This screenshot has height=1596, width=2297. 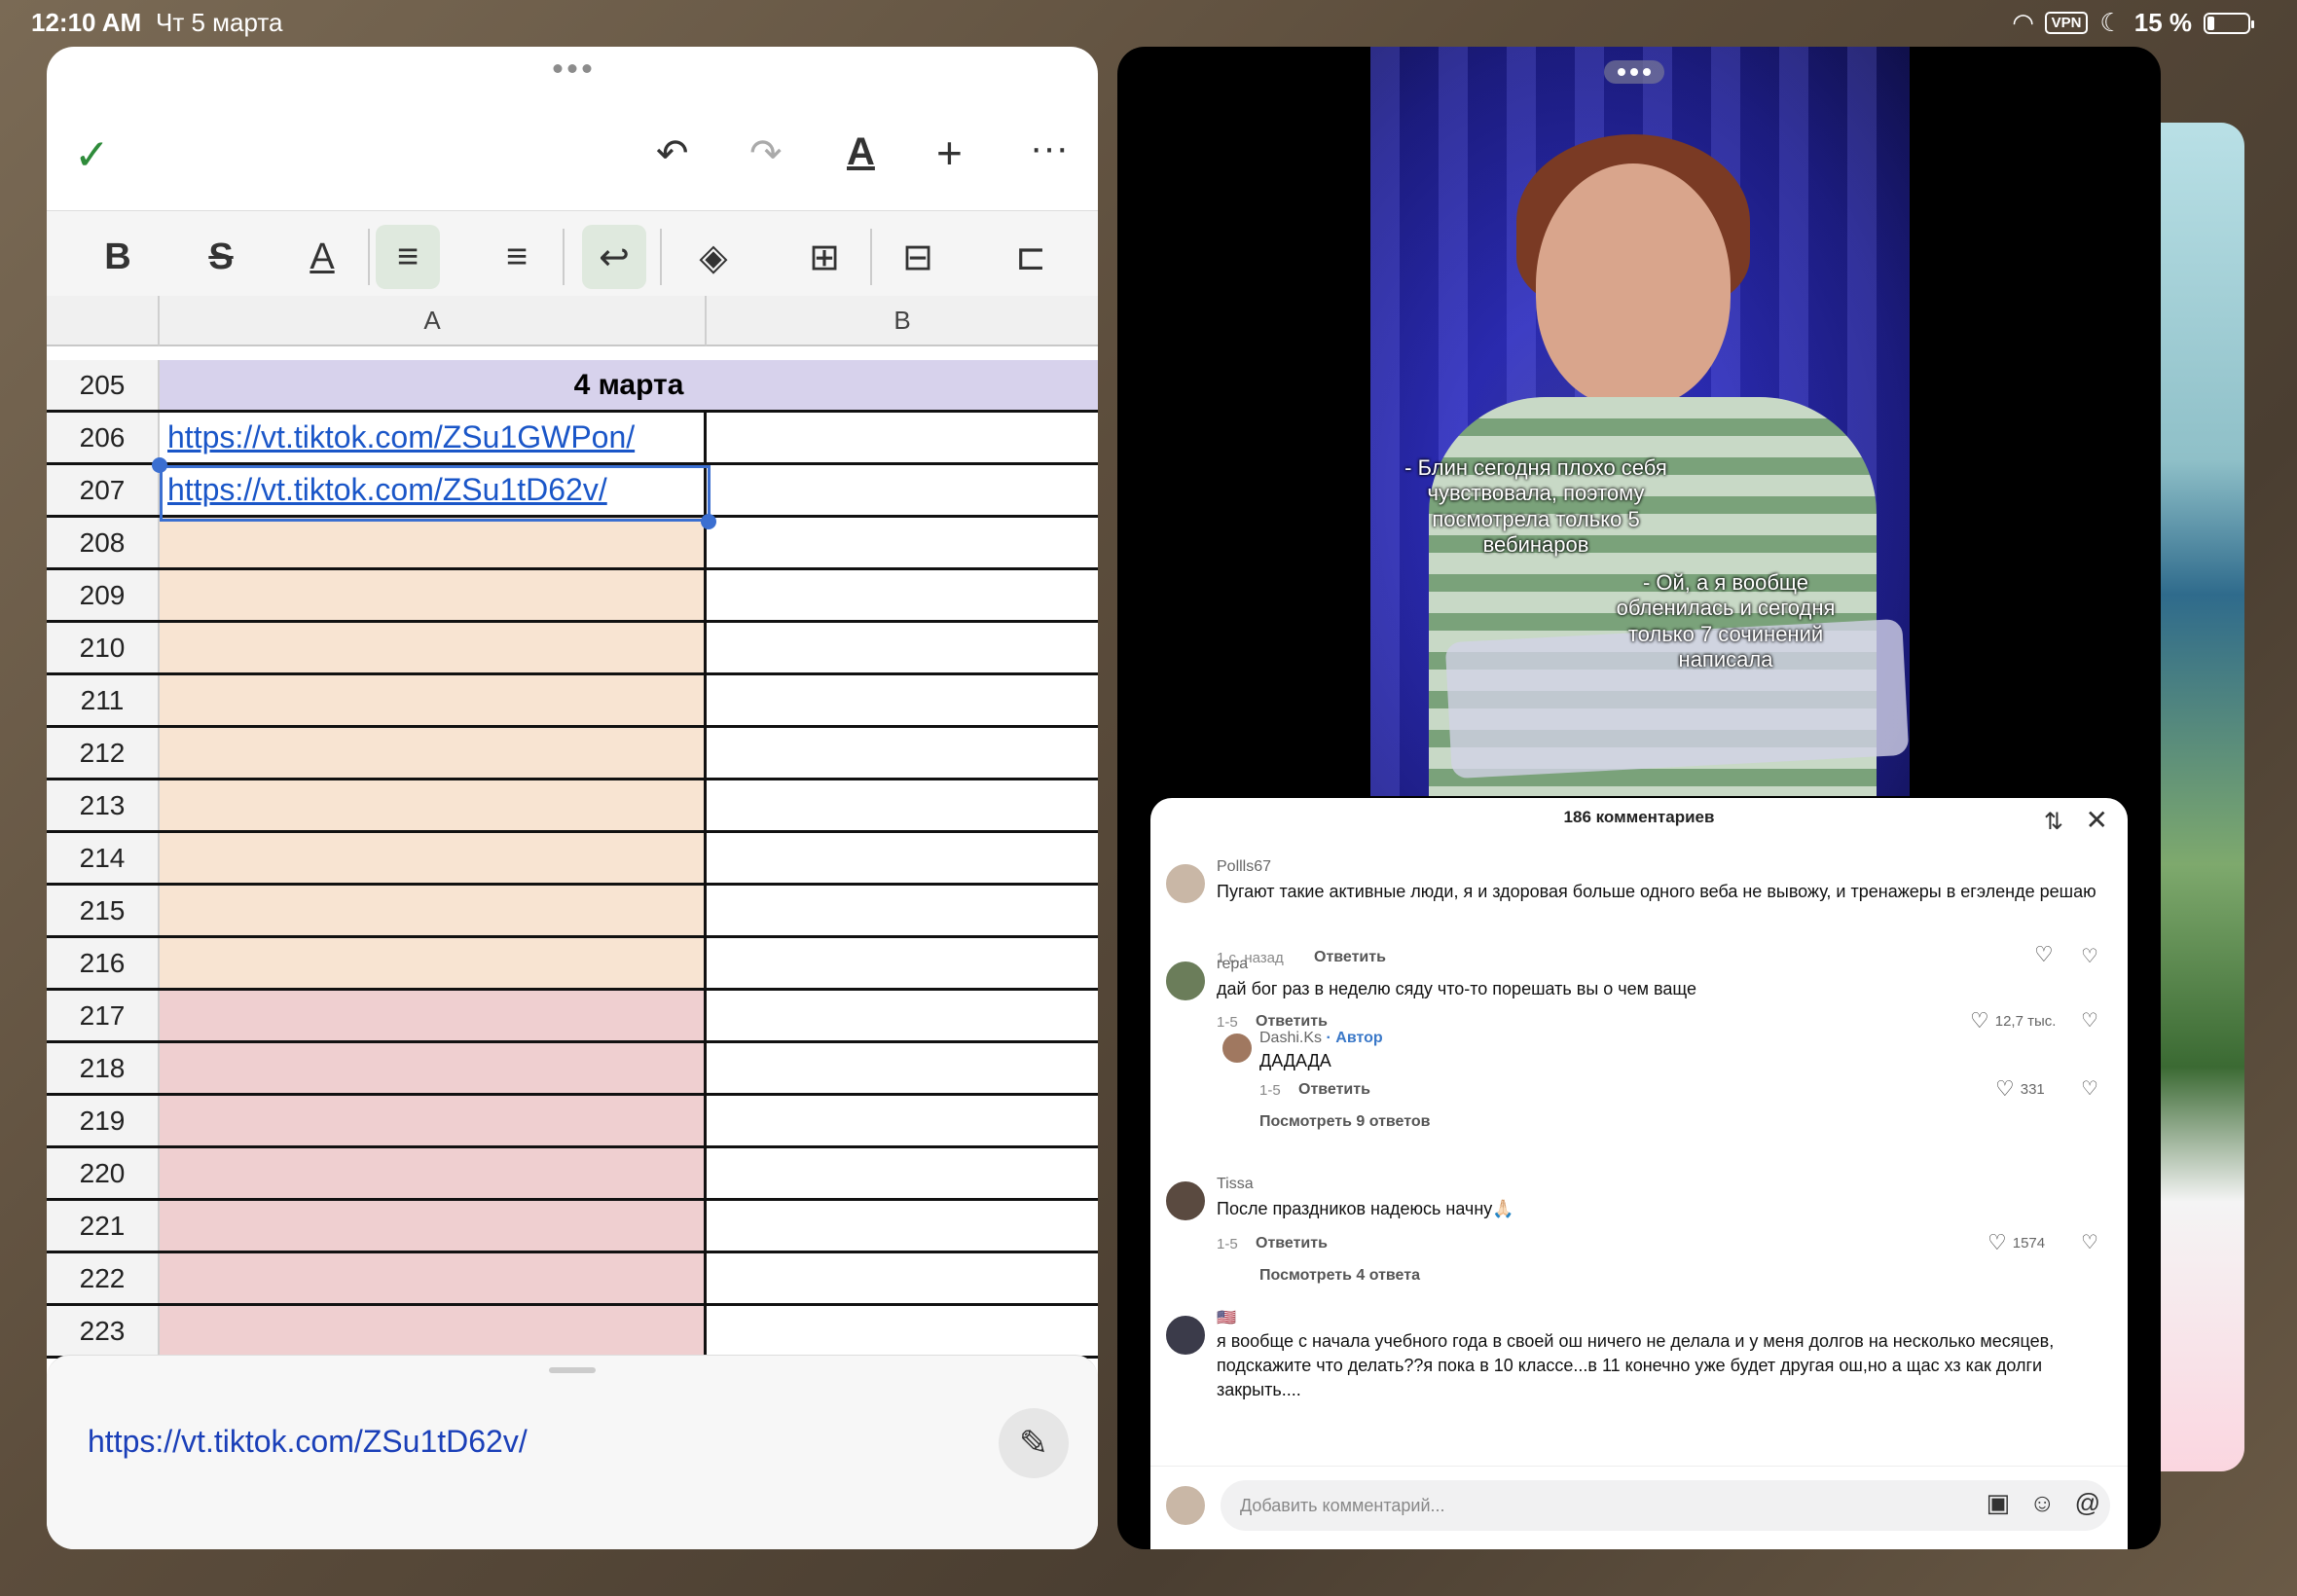 I want to click on cell-editor-value: https://vt.tiktok.com/ZSu1tD62v/, so click(x=308, y=1442).